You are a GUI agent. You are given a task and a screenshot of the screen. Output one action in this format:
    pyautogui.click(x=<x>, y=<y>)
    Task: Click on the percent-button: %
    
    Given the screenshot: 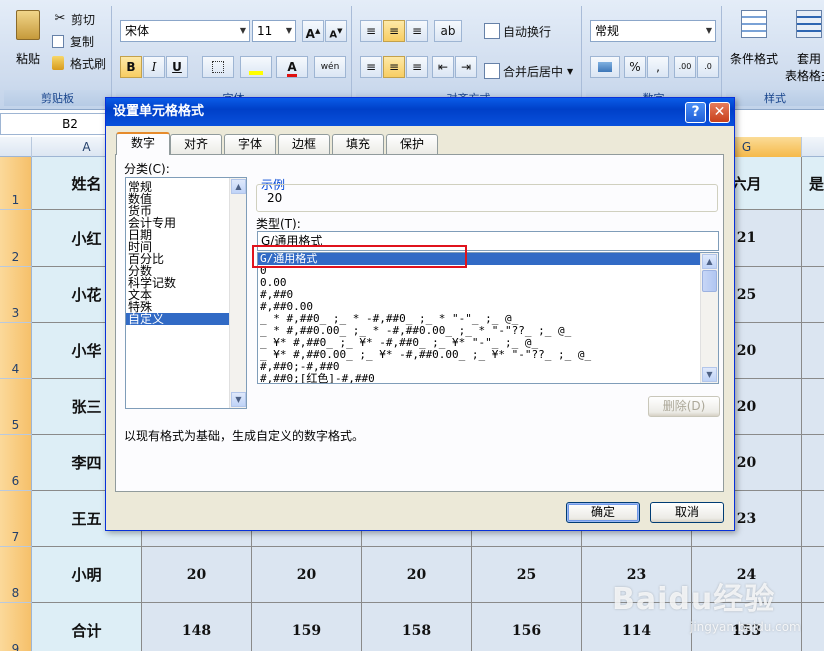 What is the action you would take?
    pyautogui.click(x=635, y=67)
    